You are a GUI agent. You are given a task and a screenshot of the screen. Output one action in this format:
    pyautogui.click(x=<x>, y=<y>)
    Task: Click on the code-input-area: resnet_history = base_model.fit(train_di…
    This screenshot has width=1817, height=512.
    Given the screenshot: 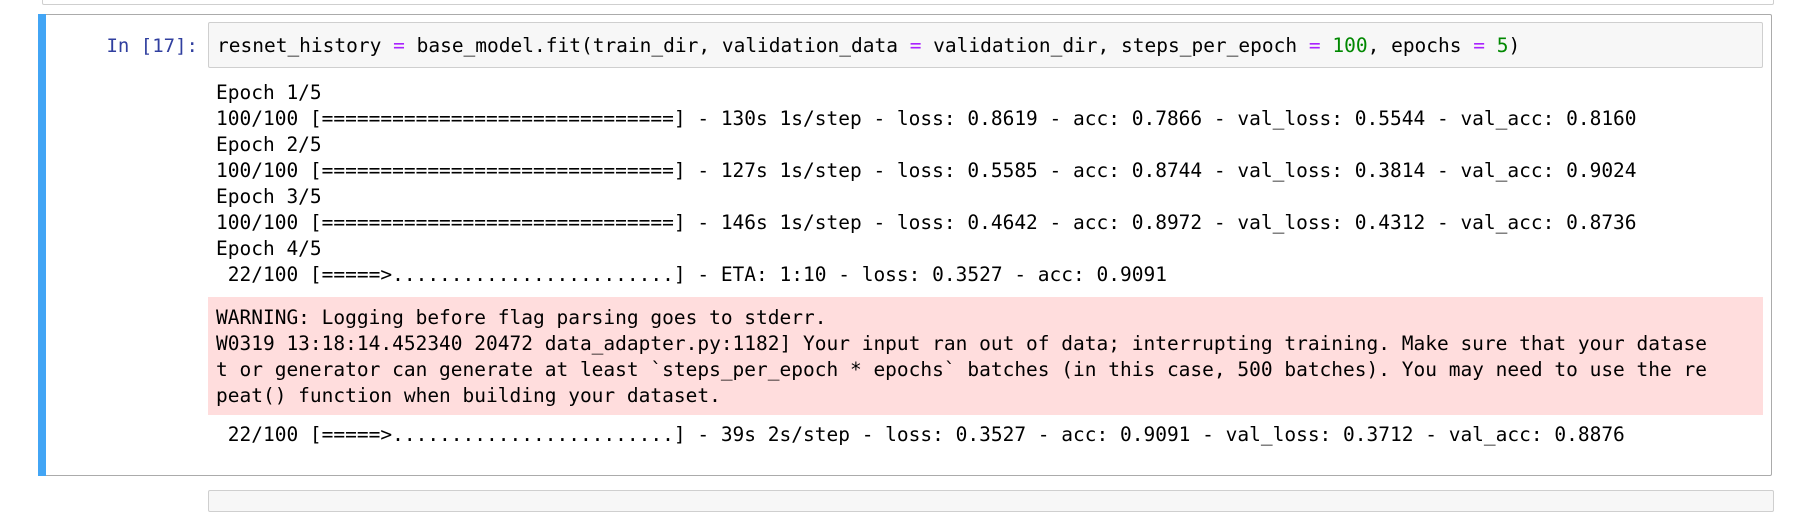 What is the action you would take?
    pyautogui.click(x=985, y=45)
    